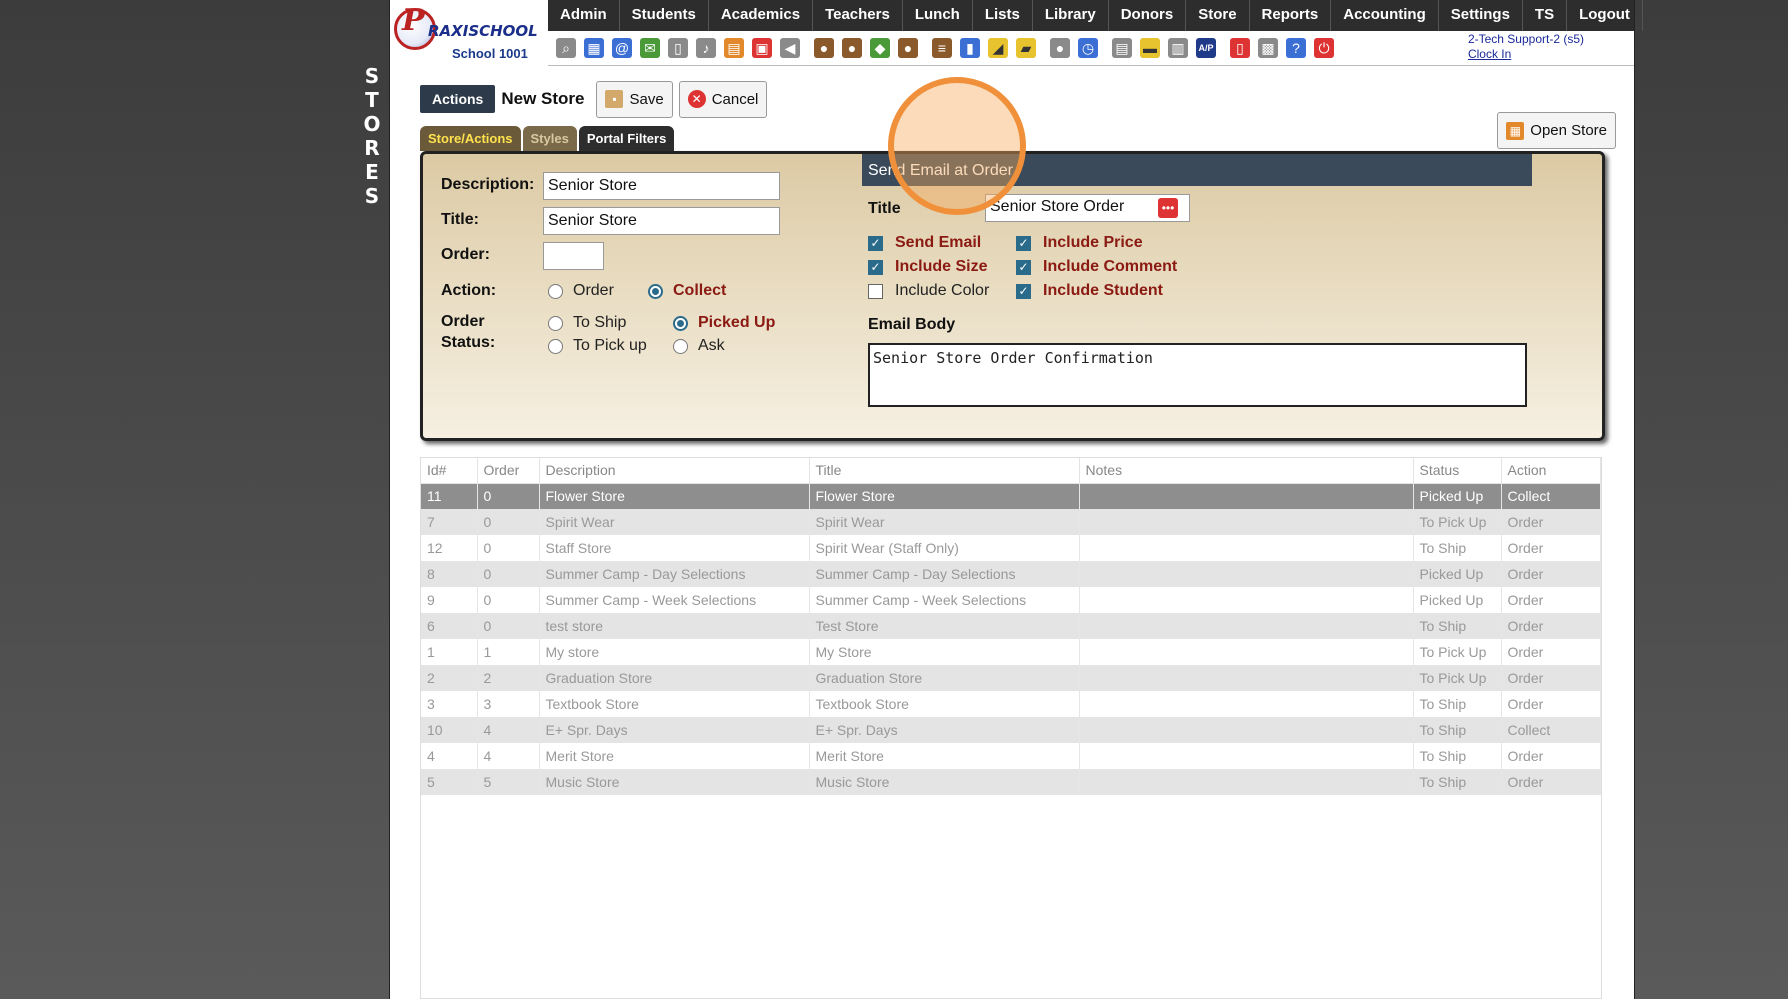 The image size is (1788, 999). What do you see at coordinates (449, 756) in the screenshot?
I see `cell-id: 4` at bounding box center [449, 756].